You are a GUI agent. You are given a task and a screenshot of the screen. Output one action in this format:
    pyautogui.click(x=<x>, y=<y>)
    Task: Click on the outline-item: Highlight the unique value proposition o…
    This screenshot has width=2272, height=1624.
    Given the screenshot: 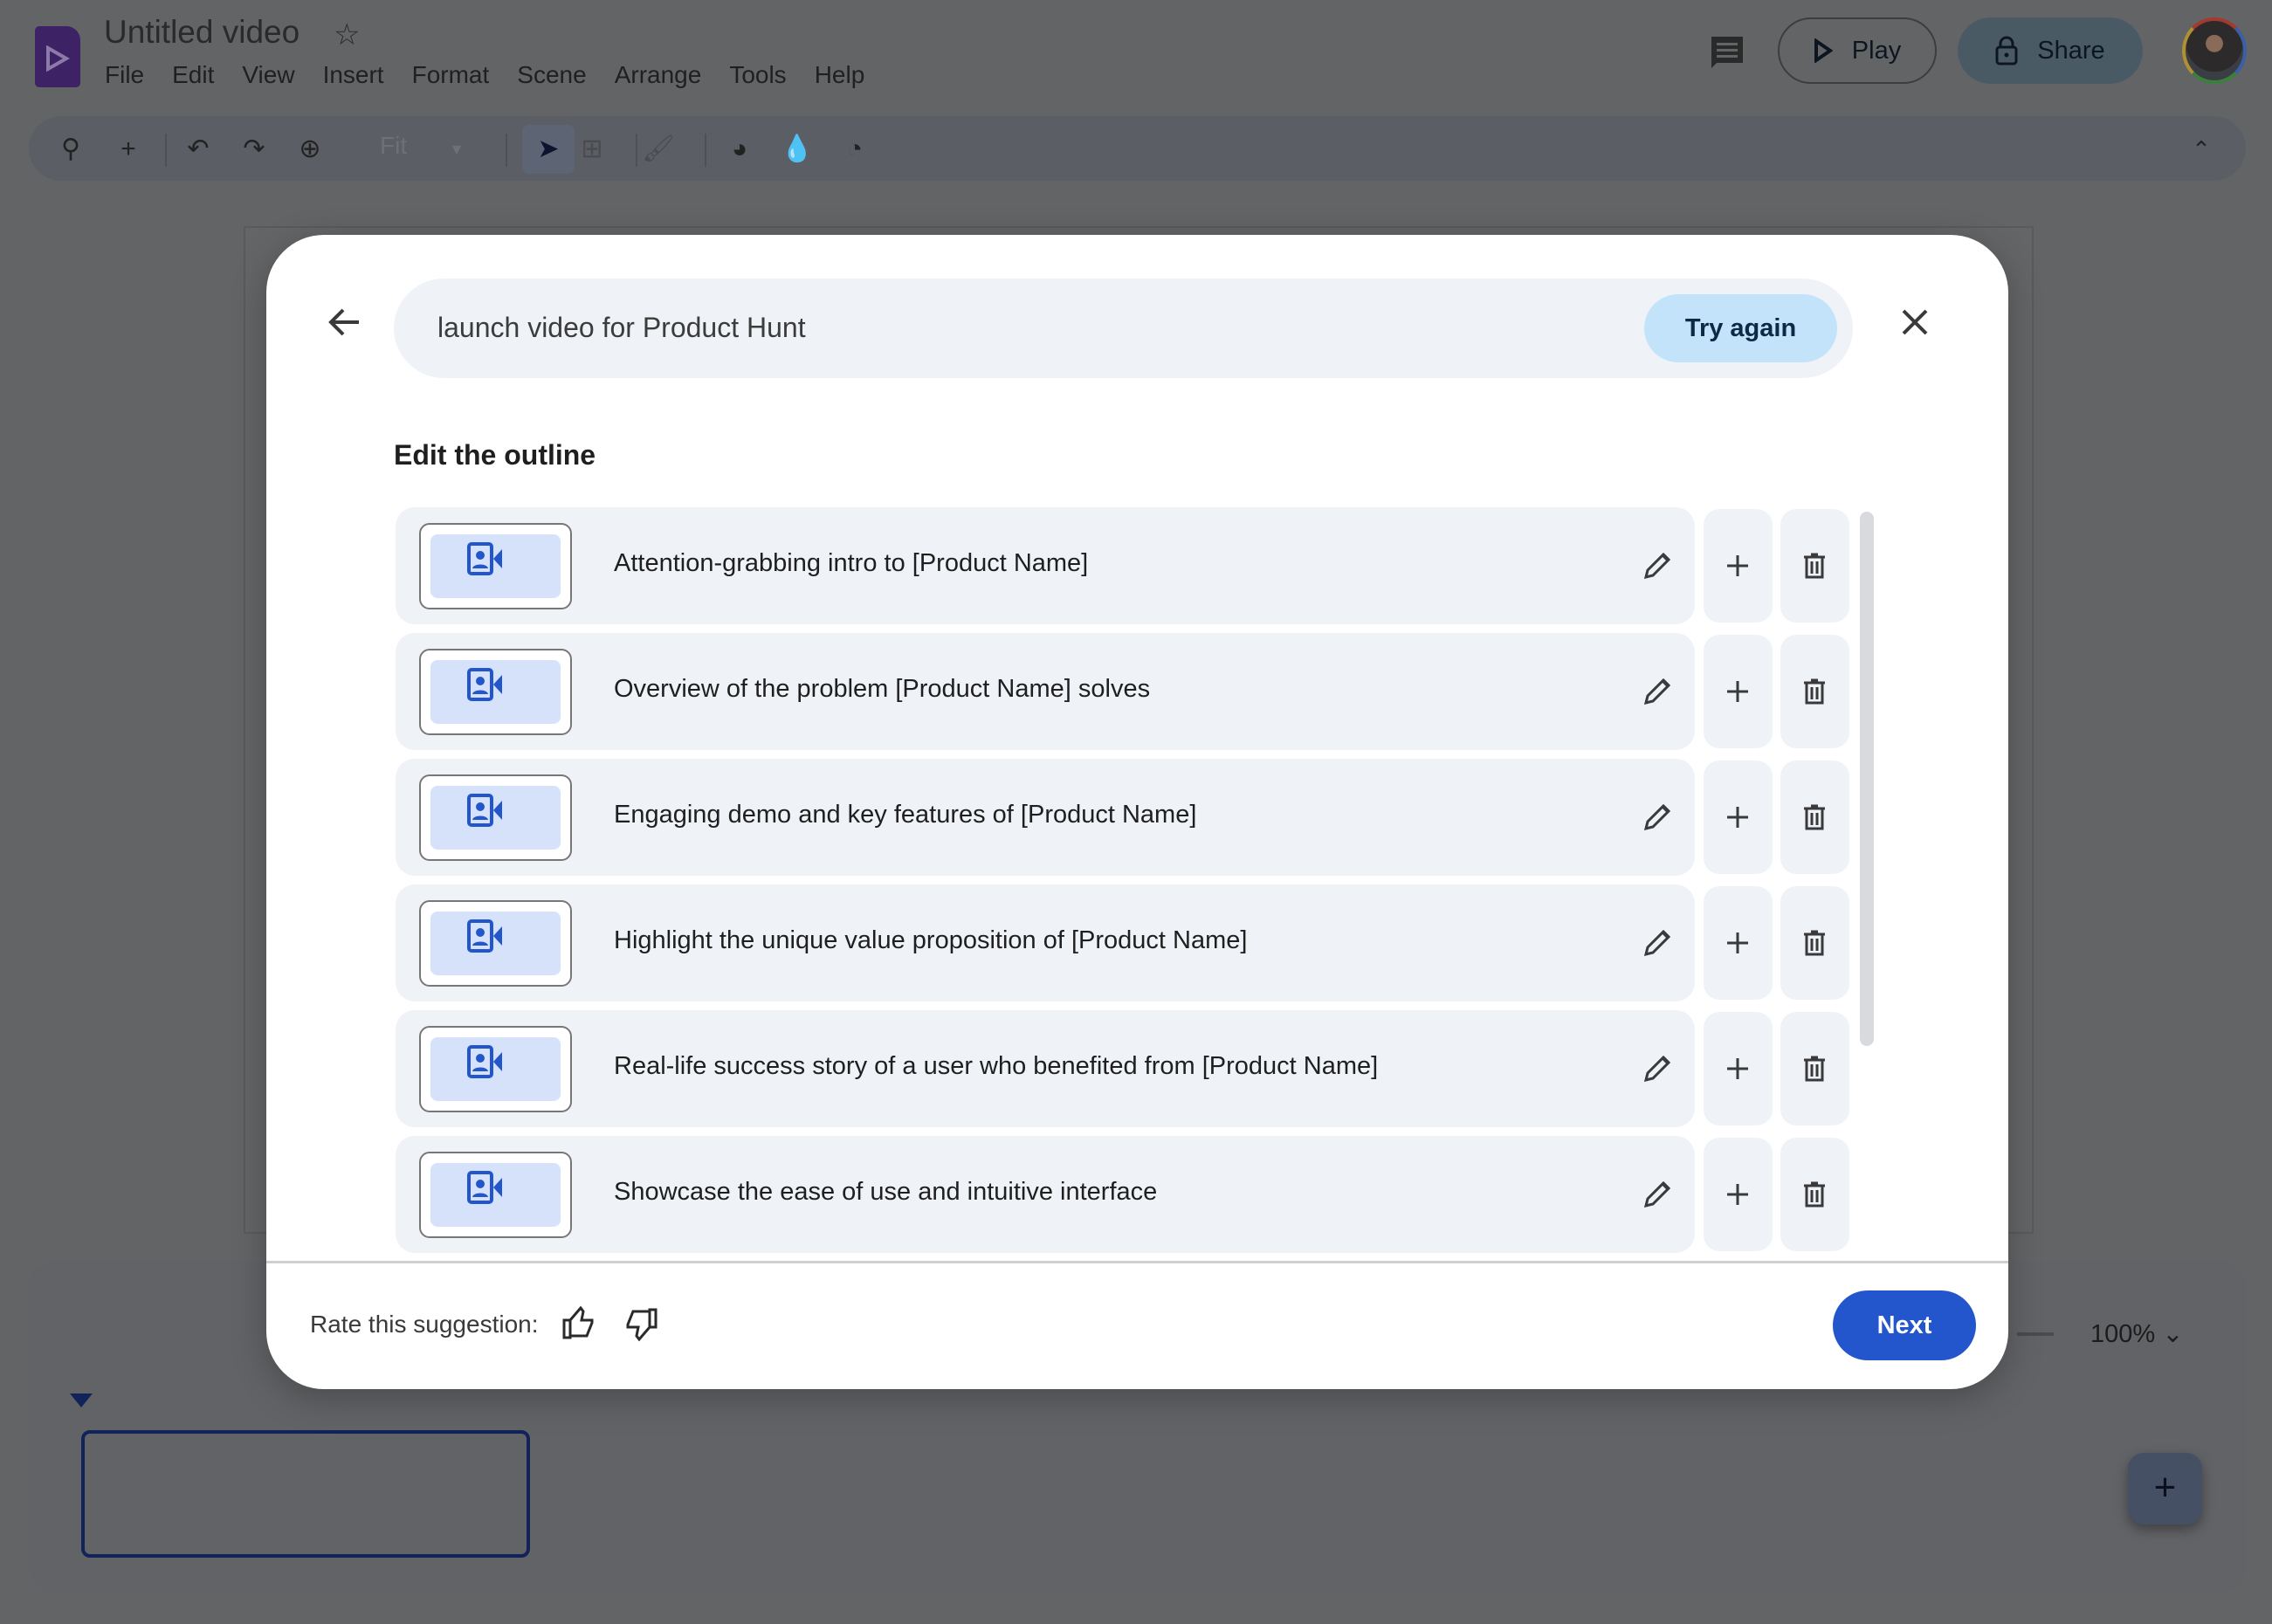 What is the action you would take?
    pyautogui.click(x=1138, y=943)
    